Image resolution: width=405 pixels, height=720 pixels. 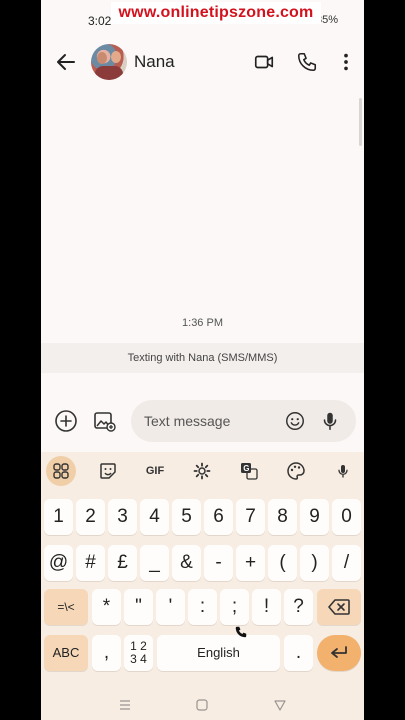 What do you see at coordinates (106, 607) in the screenshot?
I see `key-asterisk: *` at bounding box center [106, 607].